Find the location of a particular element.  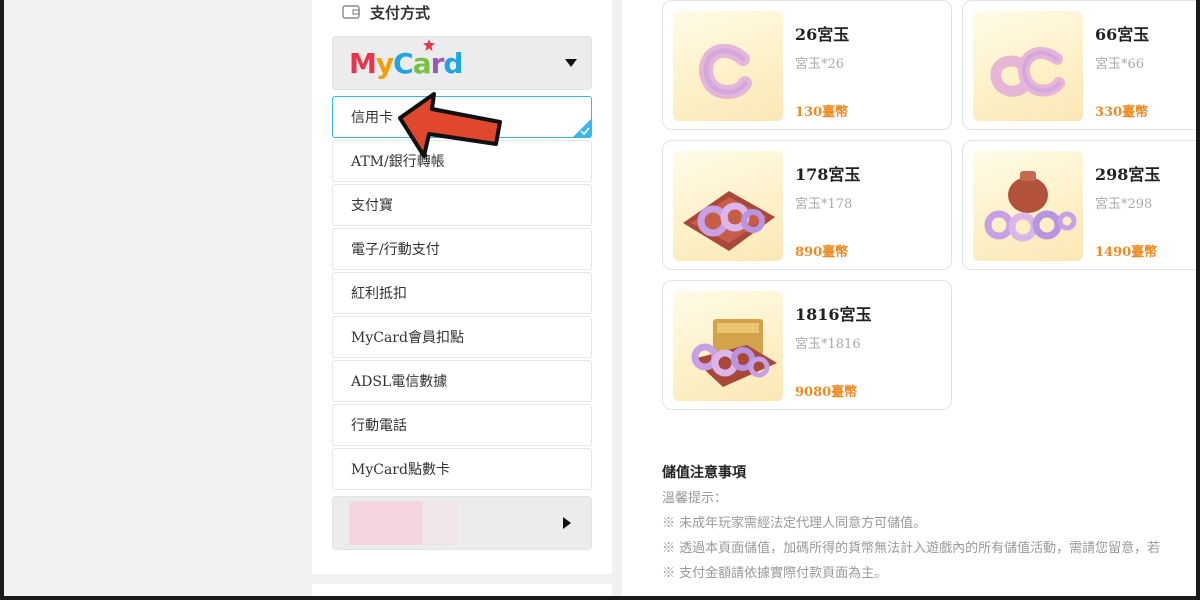

method-e-payment: 電子/行動支付 is located at coordinates (462, 249).